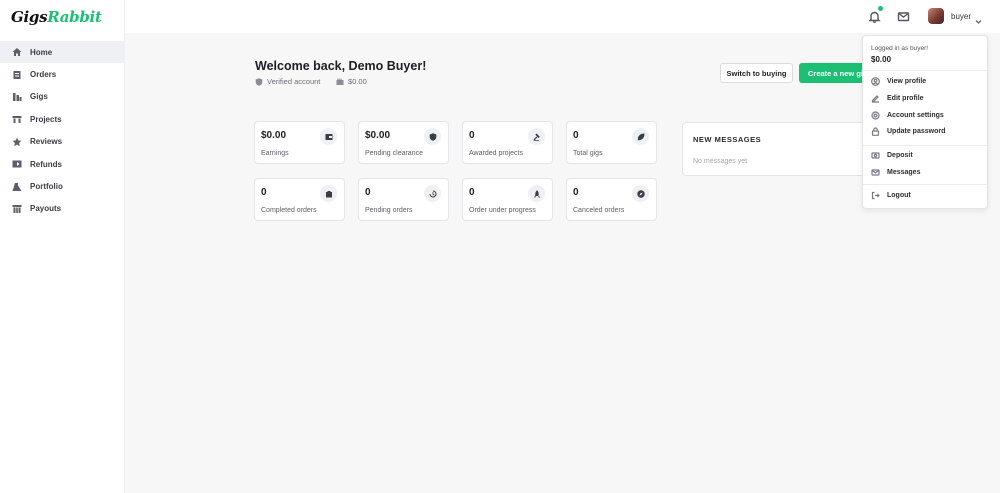 The width and height of the screenshot is (1000, 493). What do you see at coordinates (720, 161) in the screenshot?
I see `empty-state: No messages yet` at bounding box center [720, 161].